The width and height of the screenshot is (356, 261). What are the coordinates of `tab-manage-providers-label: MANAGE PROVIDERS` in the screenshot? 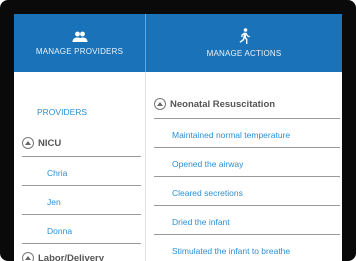 It's located at (79, 51).